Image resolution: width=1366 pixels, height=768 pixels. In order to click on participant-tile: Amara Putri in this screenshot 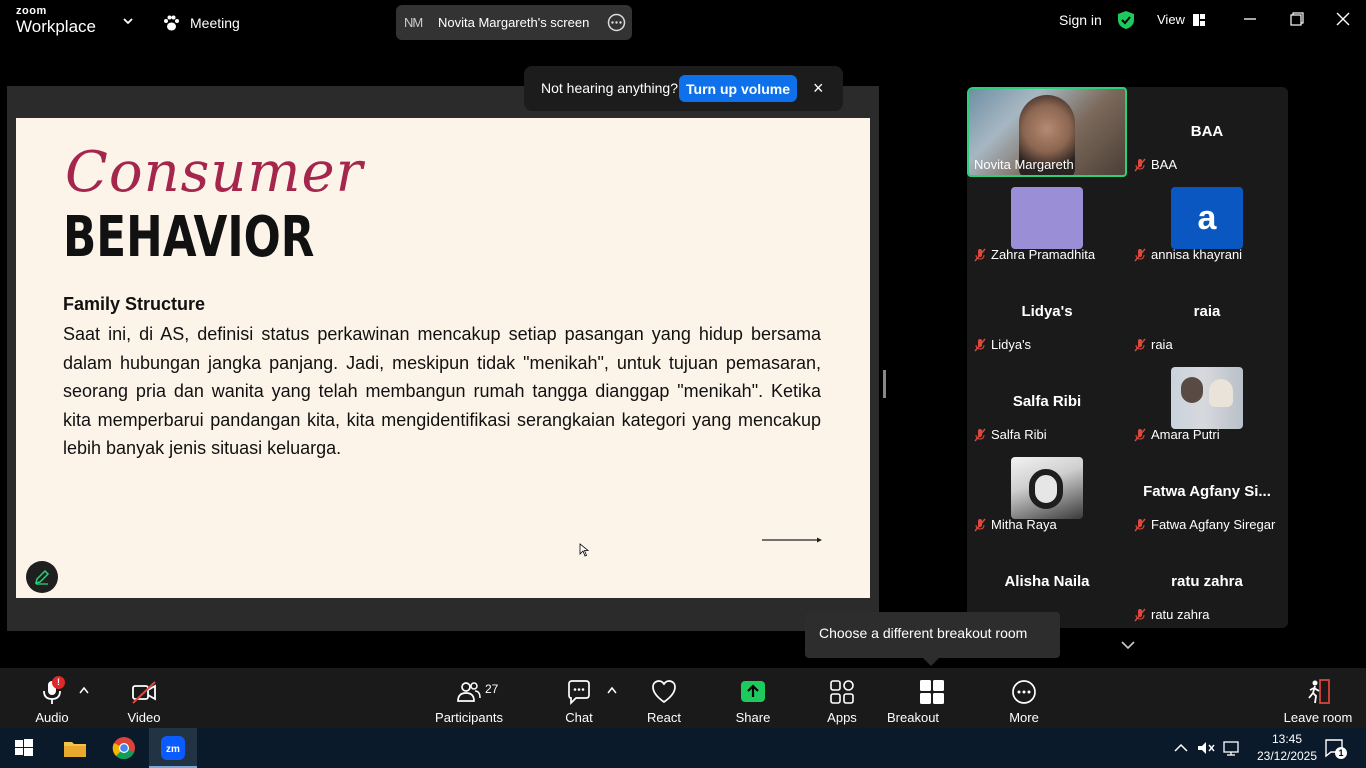, I will do `click(1207, 402)`.